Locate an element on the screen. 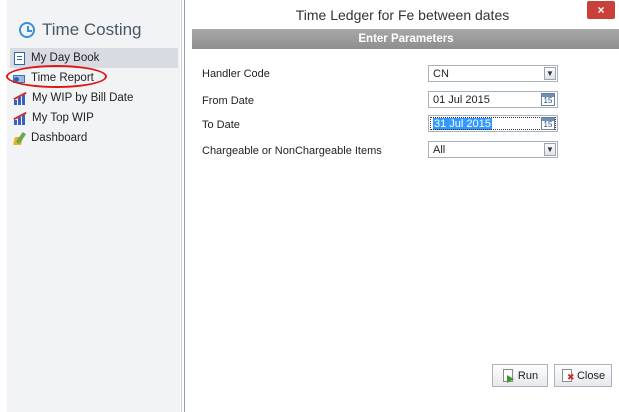  close-window-button: × is located at coordinates (601, 10).